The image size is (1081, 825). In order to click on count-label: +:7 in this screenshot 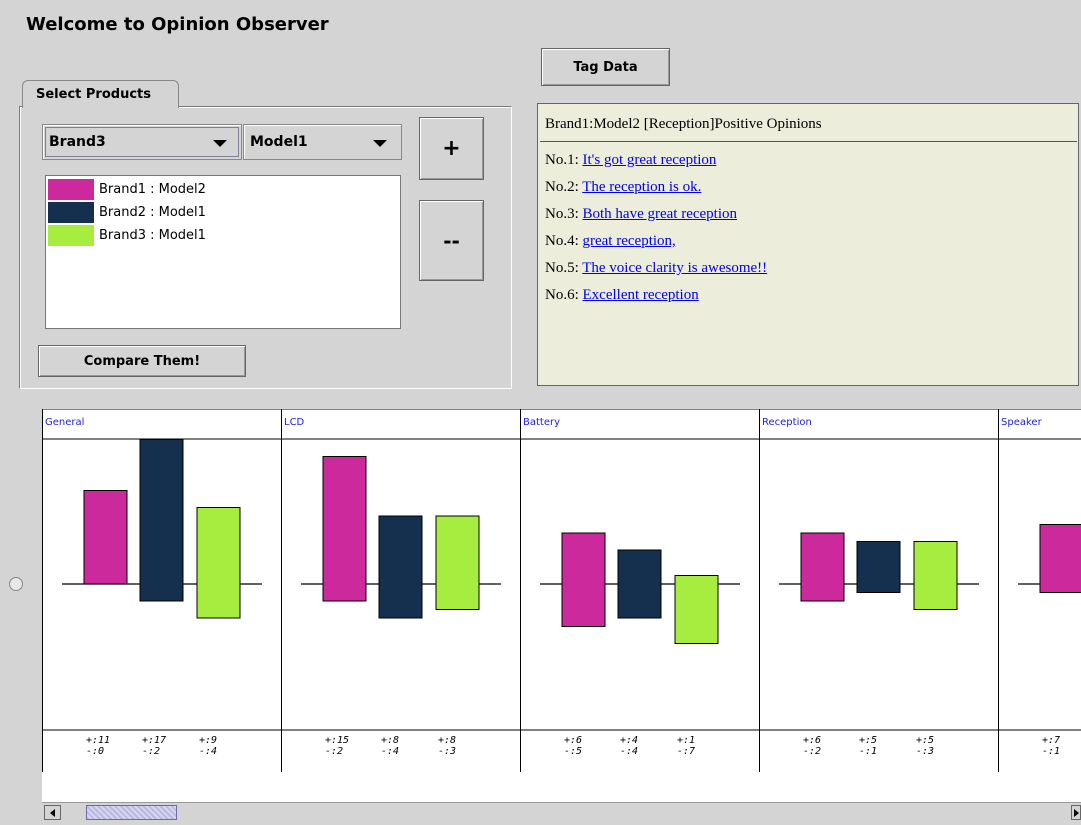, I will do `click(1051, 740)`.